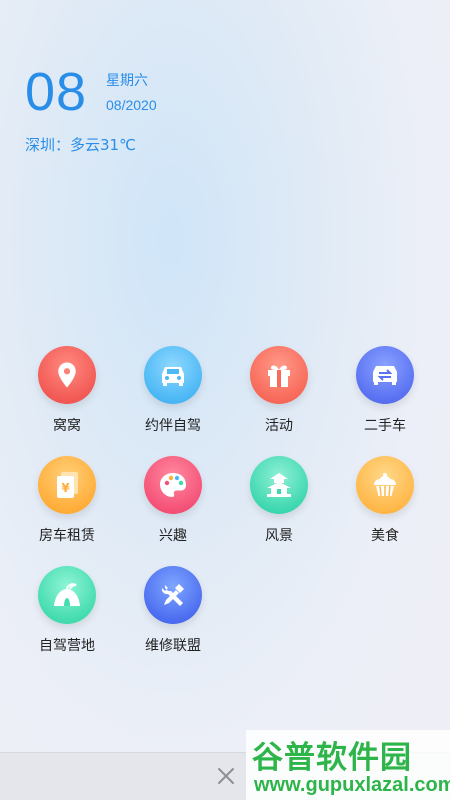 The image size is (450, 800). Describe the element at coordinates (279, 536) in the screenshot. I see `menu-label: 风景` at that location.